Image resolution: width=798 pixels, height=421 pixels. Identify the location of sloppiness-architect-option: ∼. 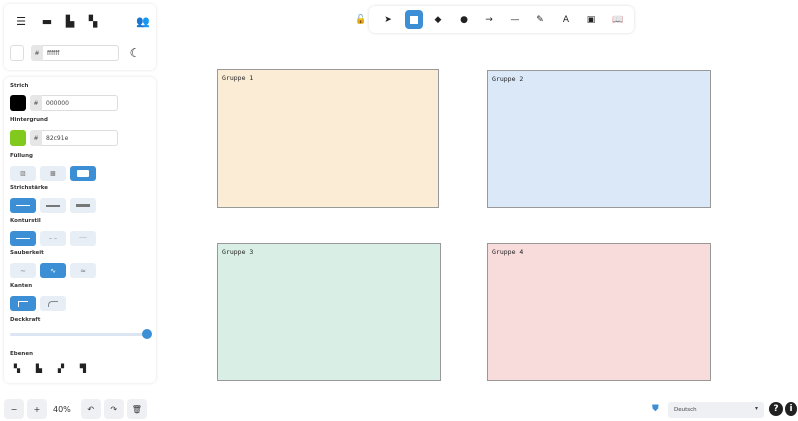
(23, 270).